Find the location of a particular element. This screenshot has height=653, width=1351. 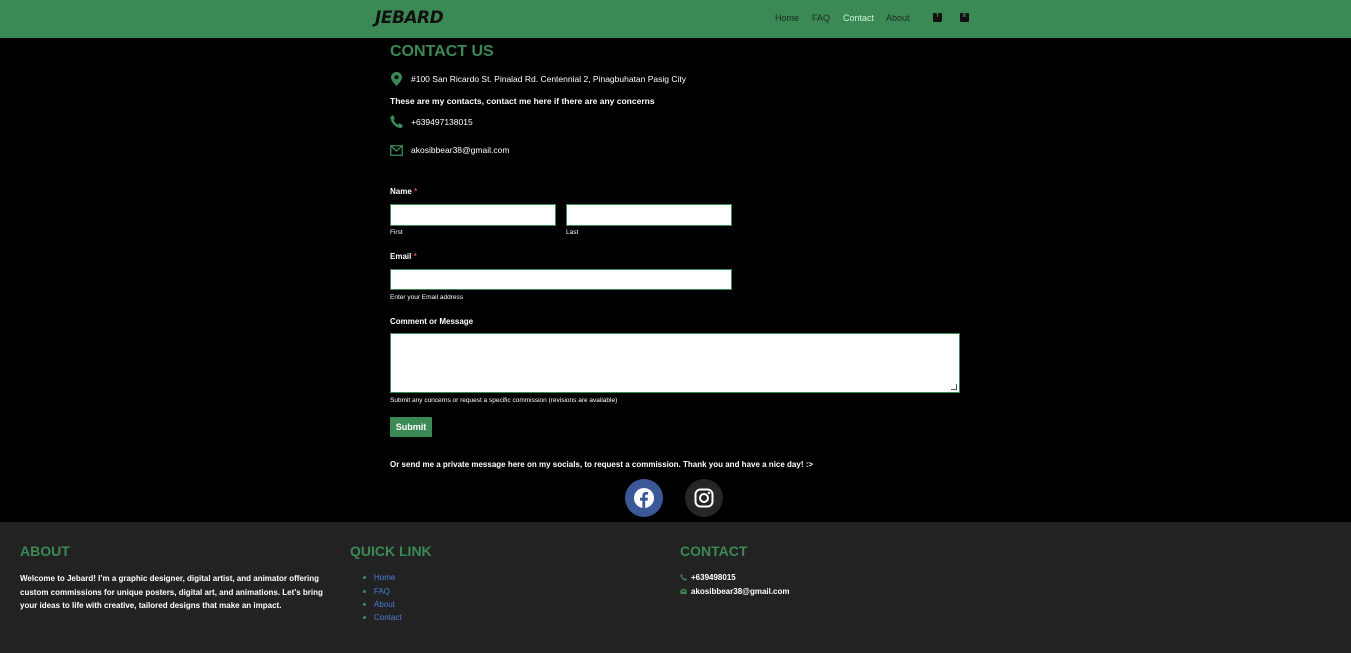

email-label: Email * is located at coordinates (403, 256).